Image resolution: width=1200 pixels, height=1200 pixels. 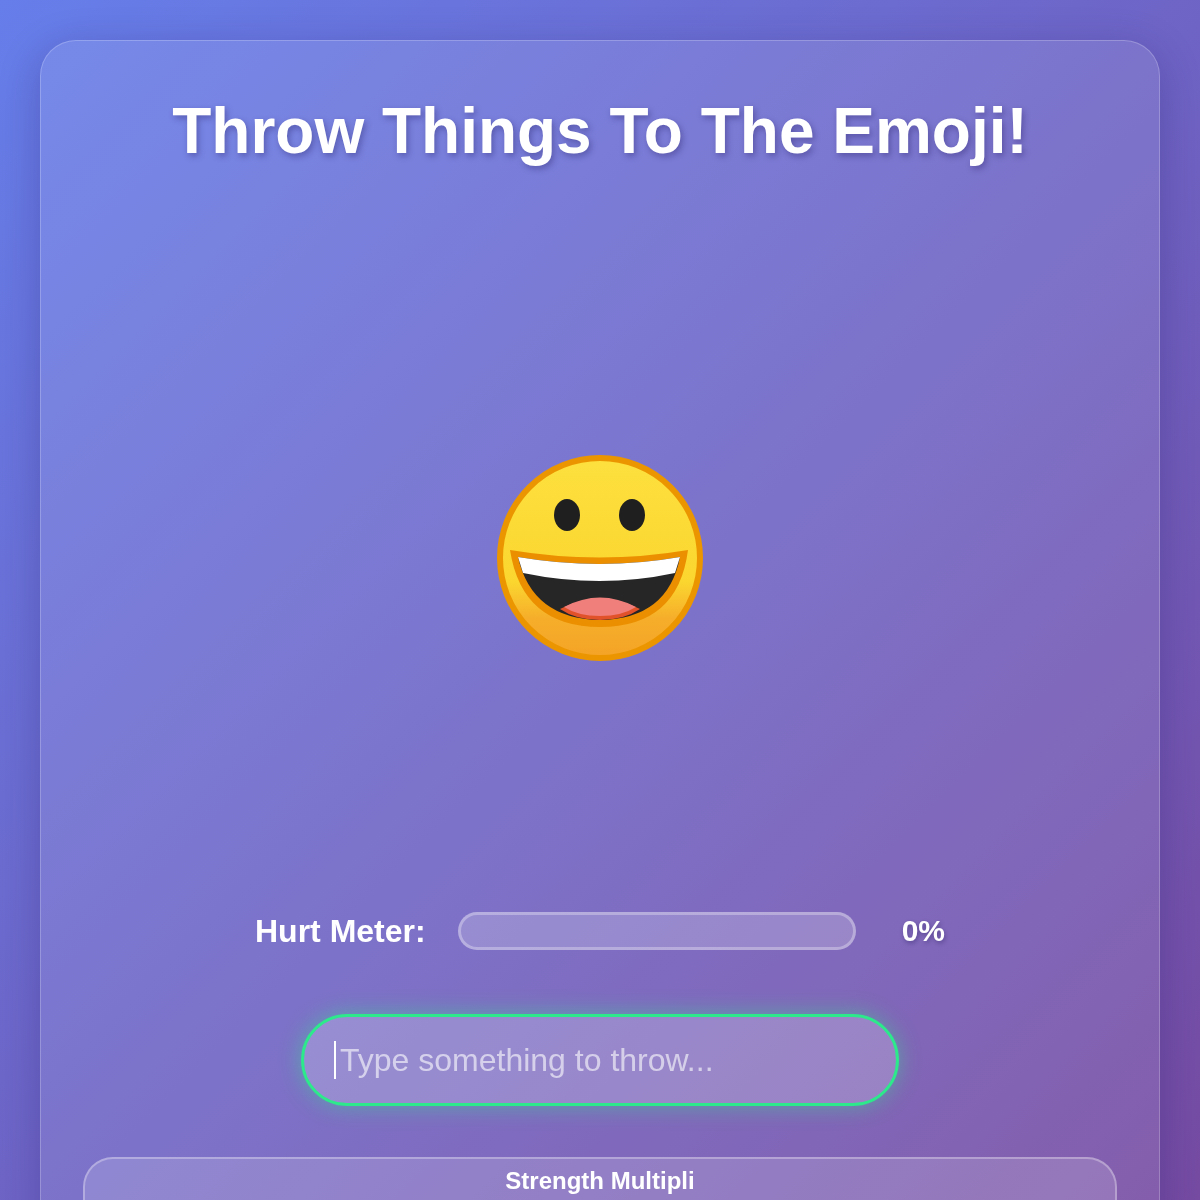 I want to click on game-title: Throw Things To The Emoji!, so click(x=600, y=131).